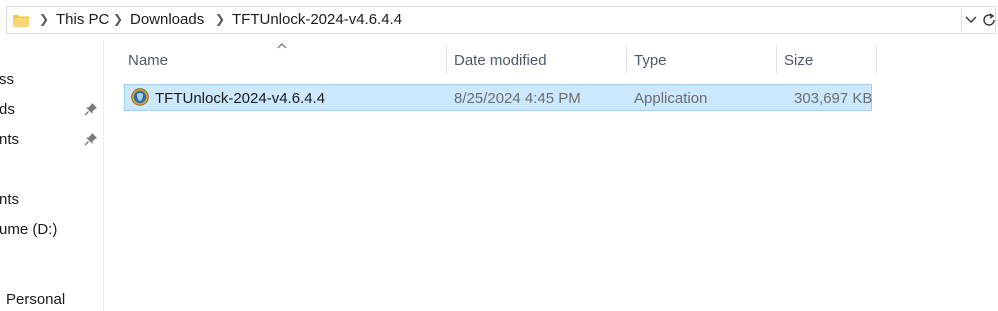 This screenshot has height=311, width=998. Describe the element at coordinates (833, 98) in the screenshot. I see `file-size: 303,697 KB` at that location.